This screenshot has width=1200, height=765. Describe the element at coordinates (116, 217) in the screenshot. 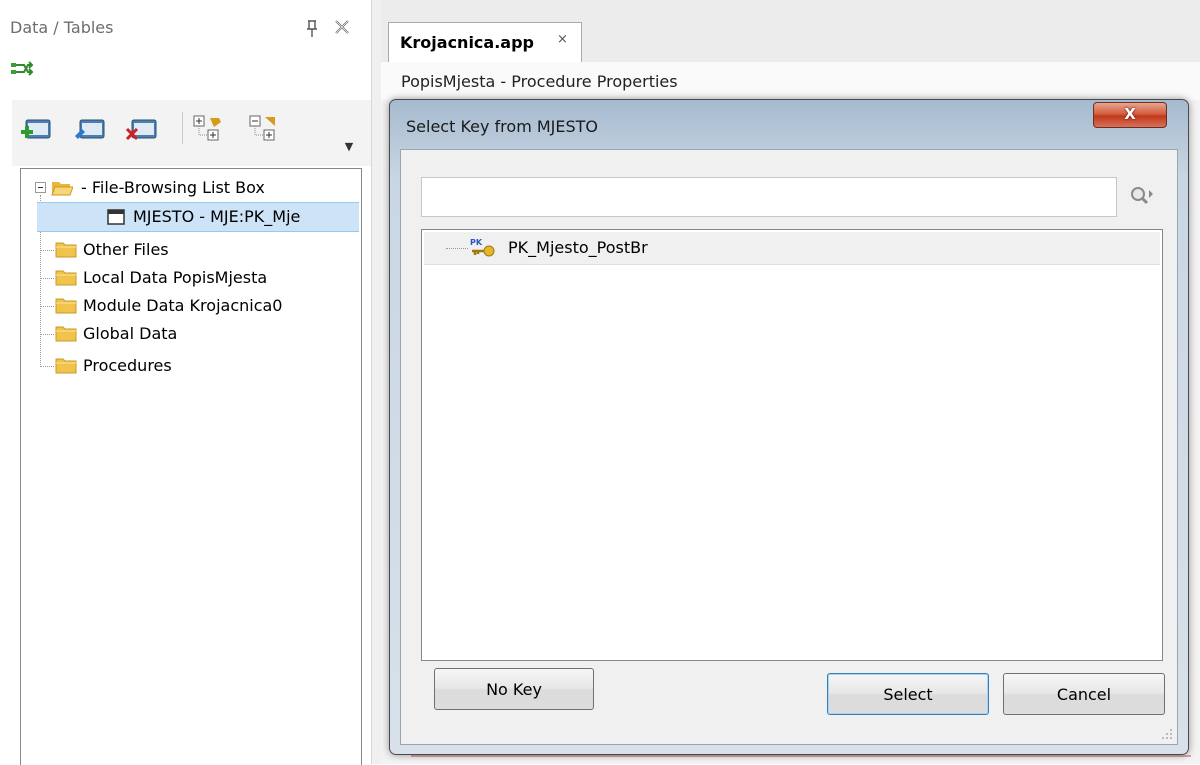

I see `table-icon` at that location.